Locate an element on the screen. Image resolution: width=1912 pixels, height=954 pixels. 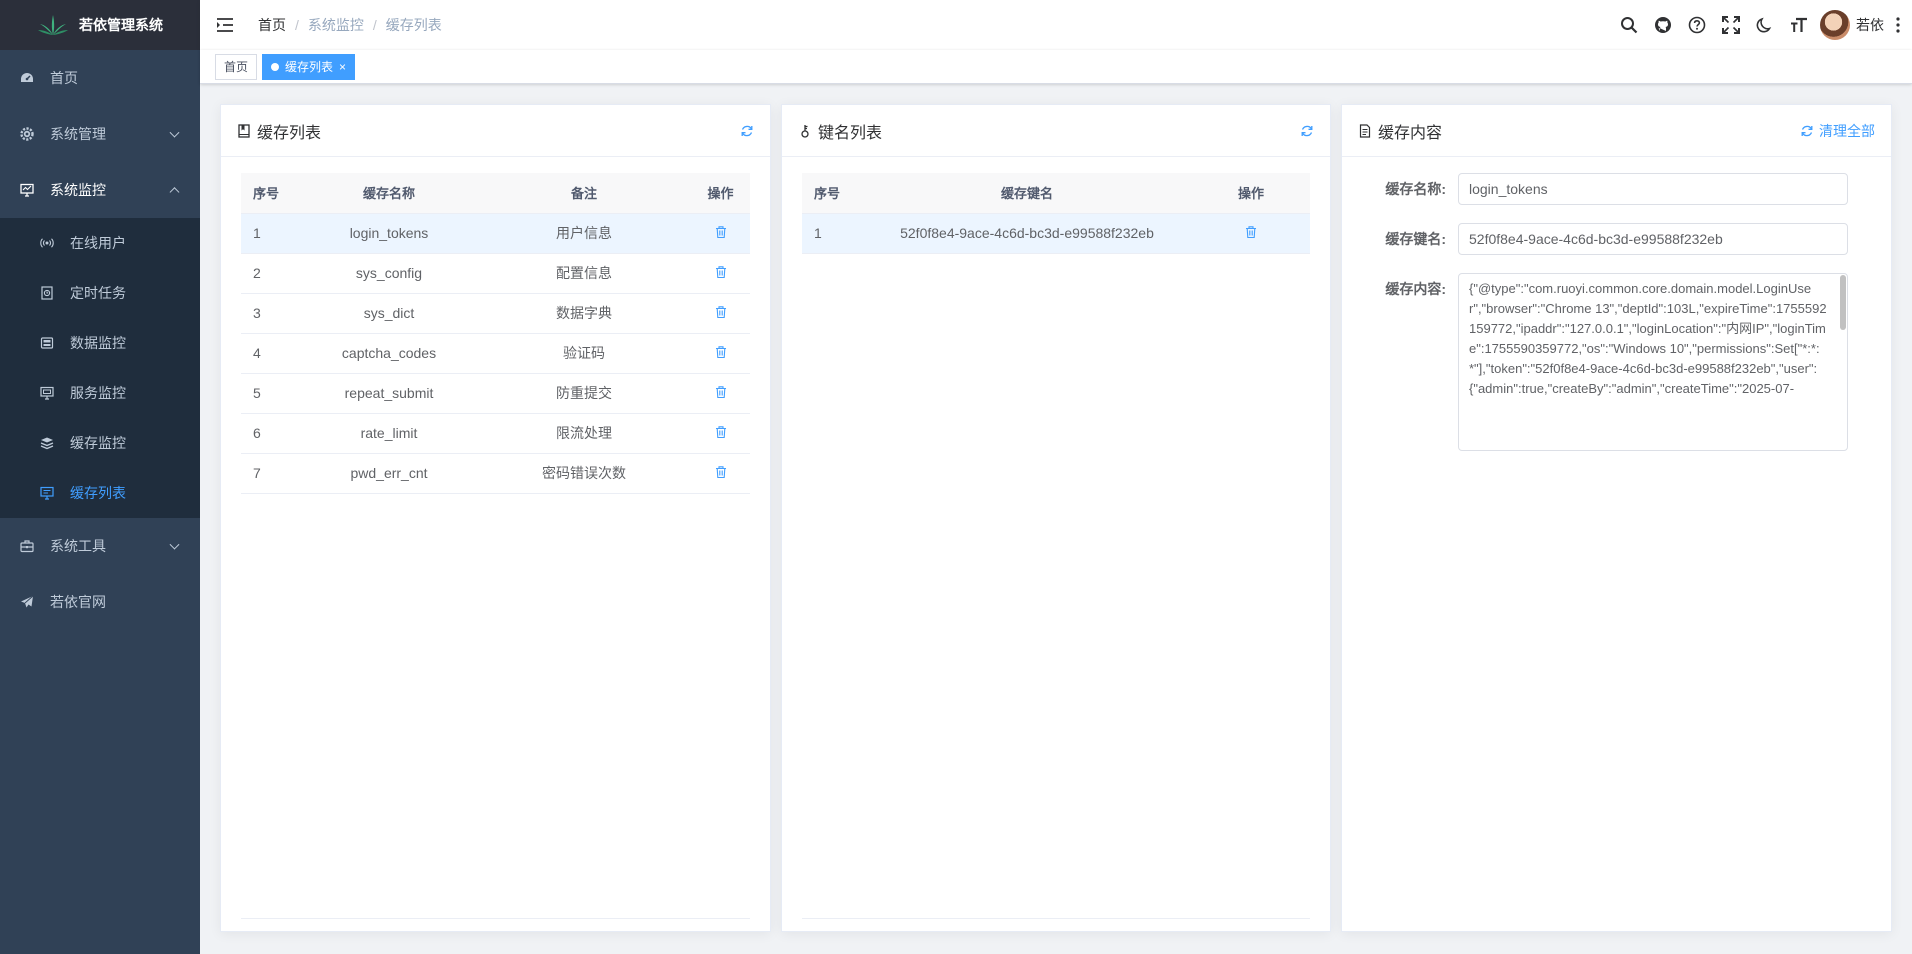
fullscreen-button is located at coordinates (1731, 25).